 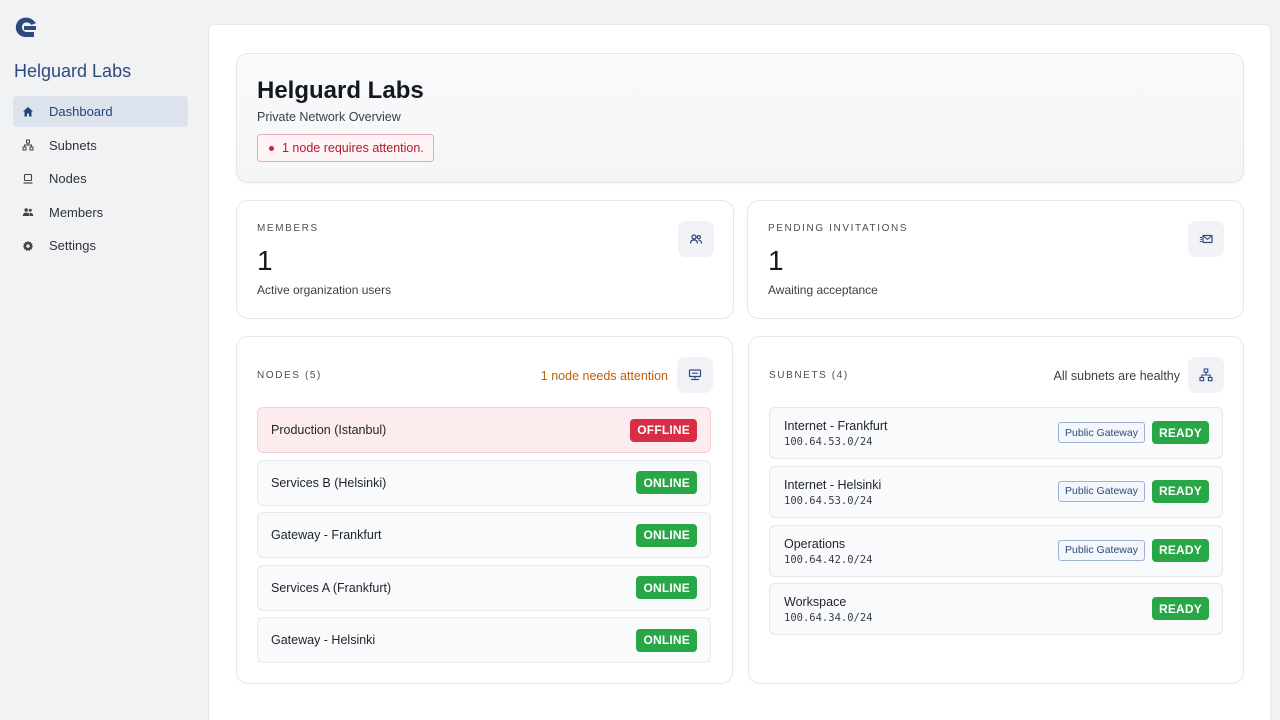 I want to click on sidebar-item-nodes: Nodes, so click(x=100, y=178).